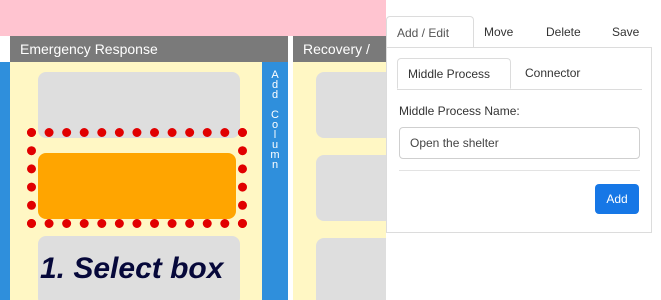  I want to click on sub-tabs: Middle Process Connector, so click(519, 74).